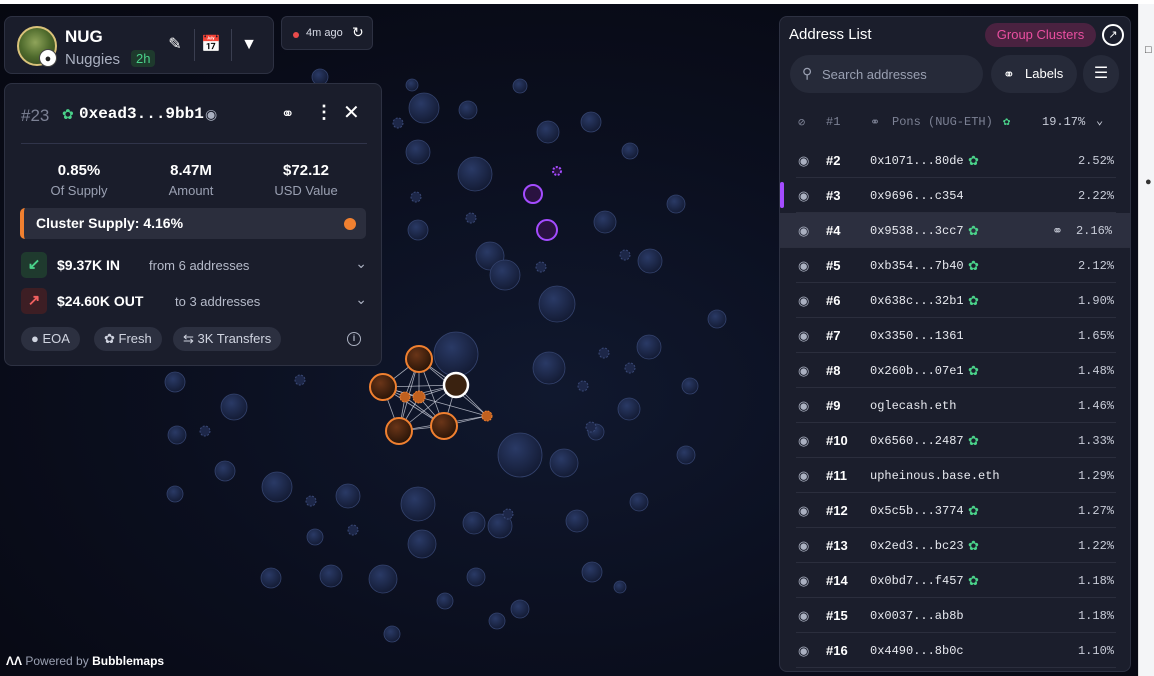 The image size is (1154, 676). I want to click on hidden-eye-icon: ⊘, so click(801, 122).